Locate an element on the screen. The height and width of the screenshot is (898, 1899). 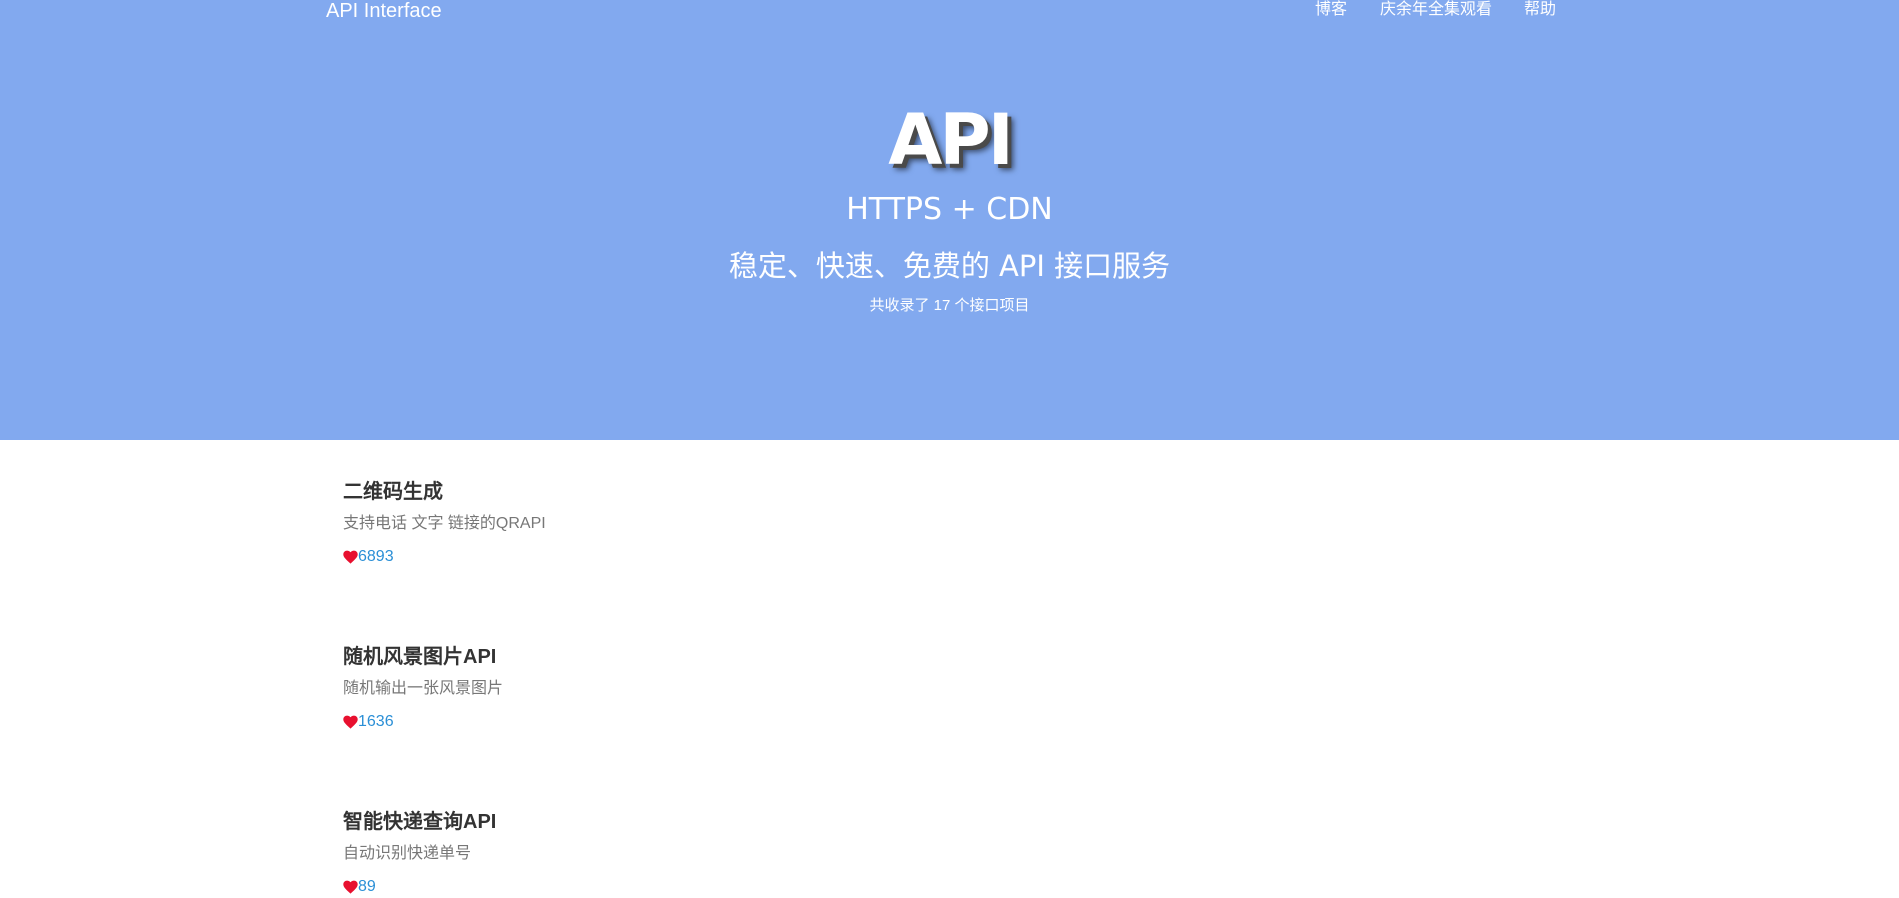
hero-description: 稳定、快速、免费的 API 接口服务 is located at coordinates (949, 266).